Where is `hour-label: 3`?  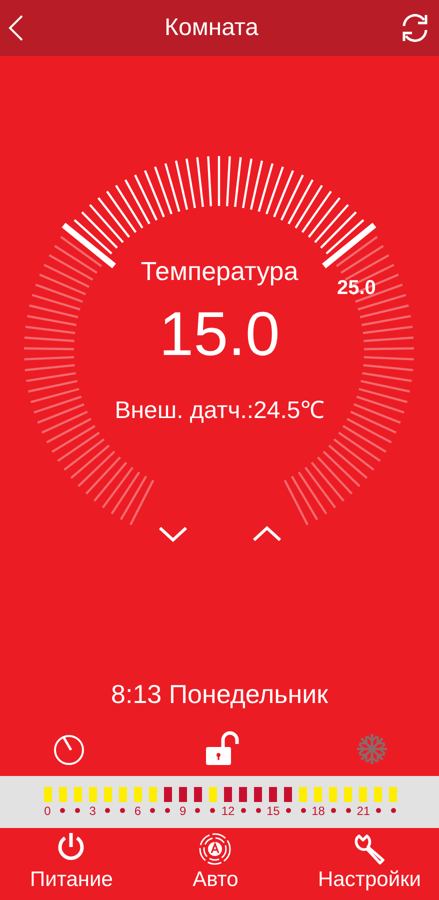
hour-label: 3 is located at coordinates (92, 811).